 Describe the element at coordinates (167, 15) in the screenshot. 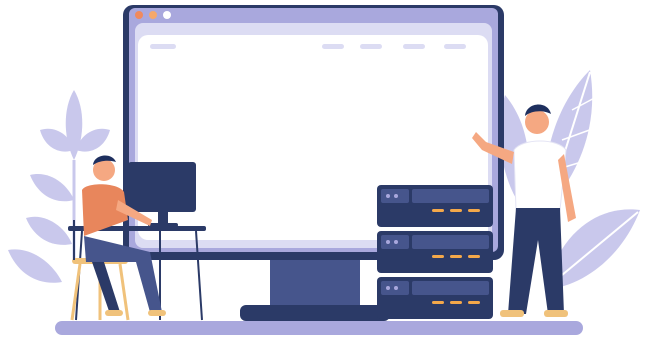

I see `window-dot-white` at that location.